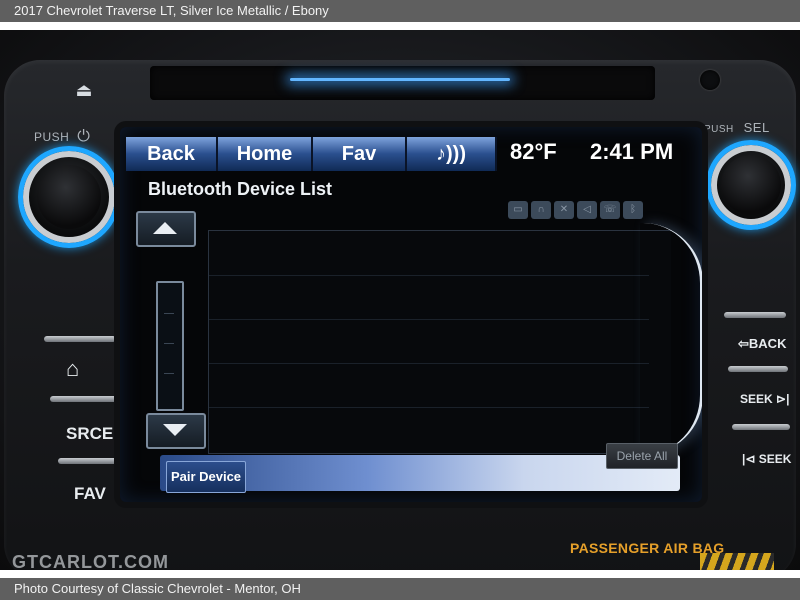  Describe the element at coordinates (564, 210) in the screenshot. I see `shuffle-icon: ✕` at that location.